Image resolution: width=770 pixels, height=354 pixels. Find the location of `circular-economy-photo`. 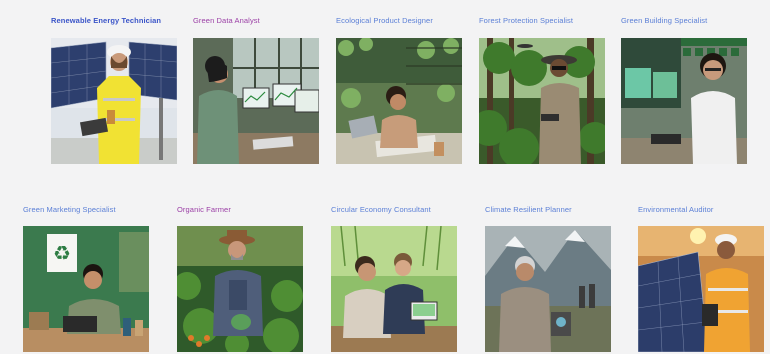

circular-economy-photo is located at coordinates (394, 289).